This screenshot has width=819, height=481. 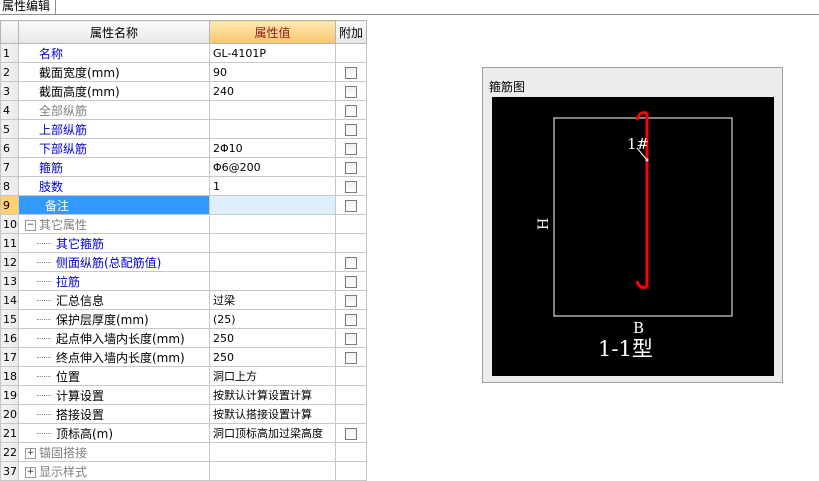 What do you see at coordinates (272, 72) in the screenshot?
I see `property-value-cell: 90` at bounding box center [272, 72].